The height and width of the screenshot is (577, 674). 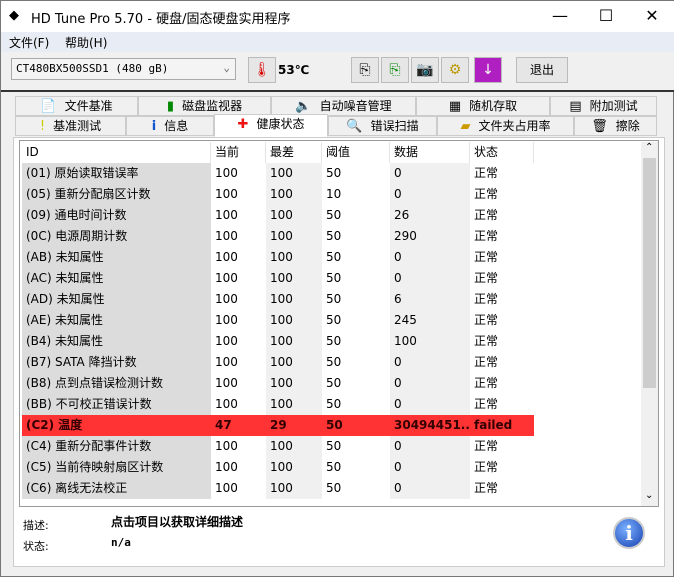 I want to click on scrollbar-thumb, so click(x=649, y=273).